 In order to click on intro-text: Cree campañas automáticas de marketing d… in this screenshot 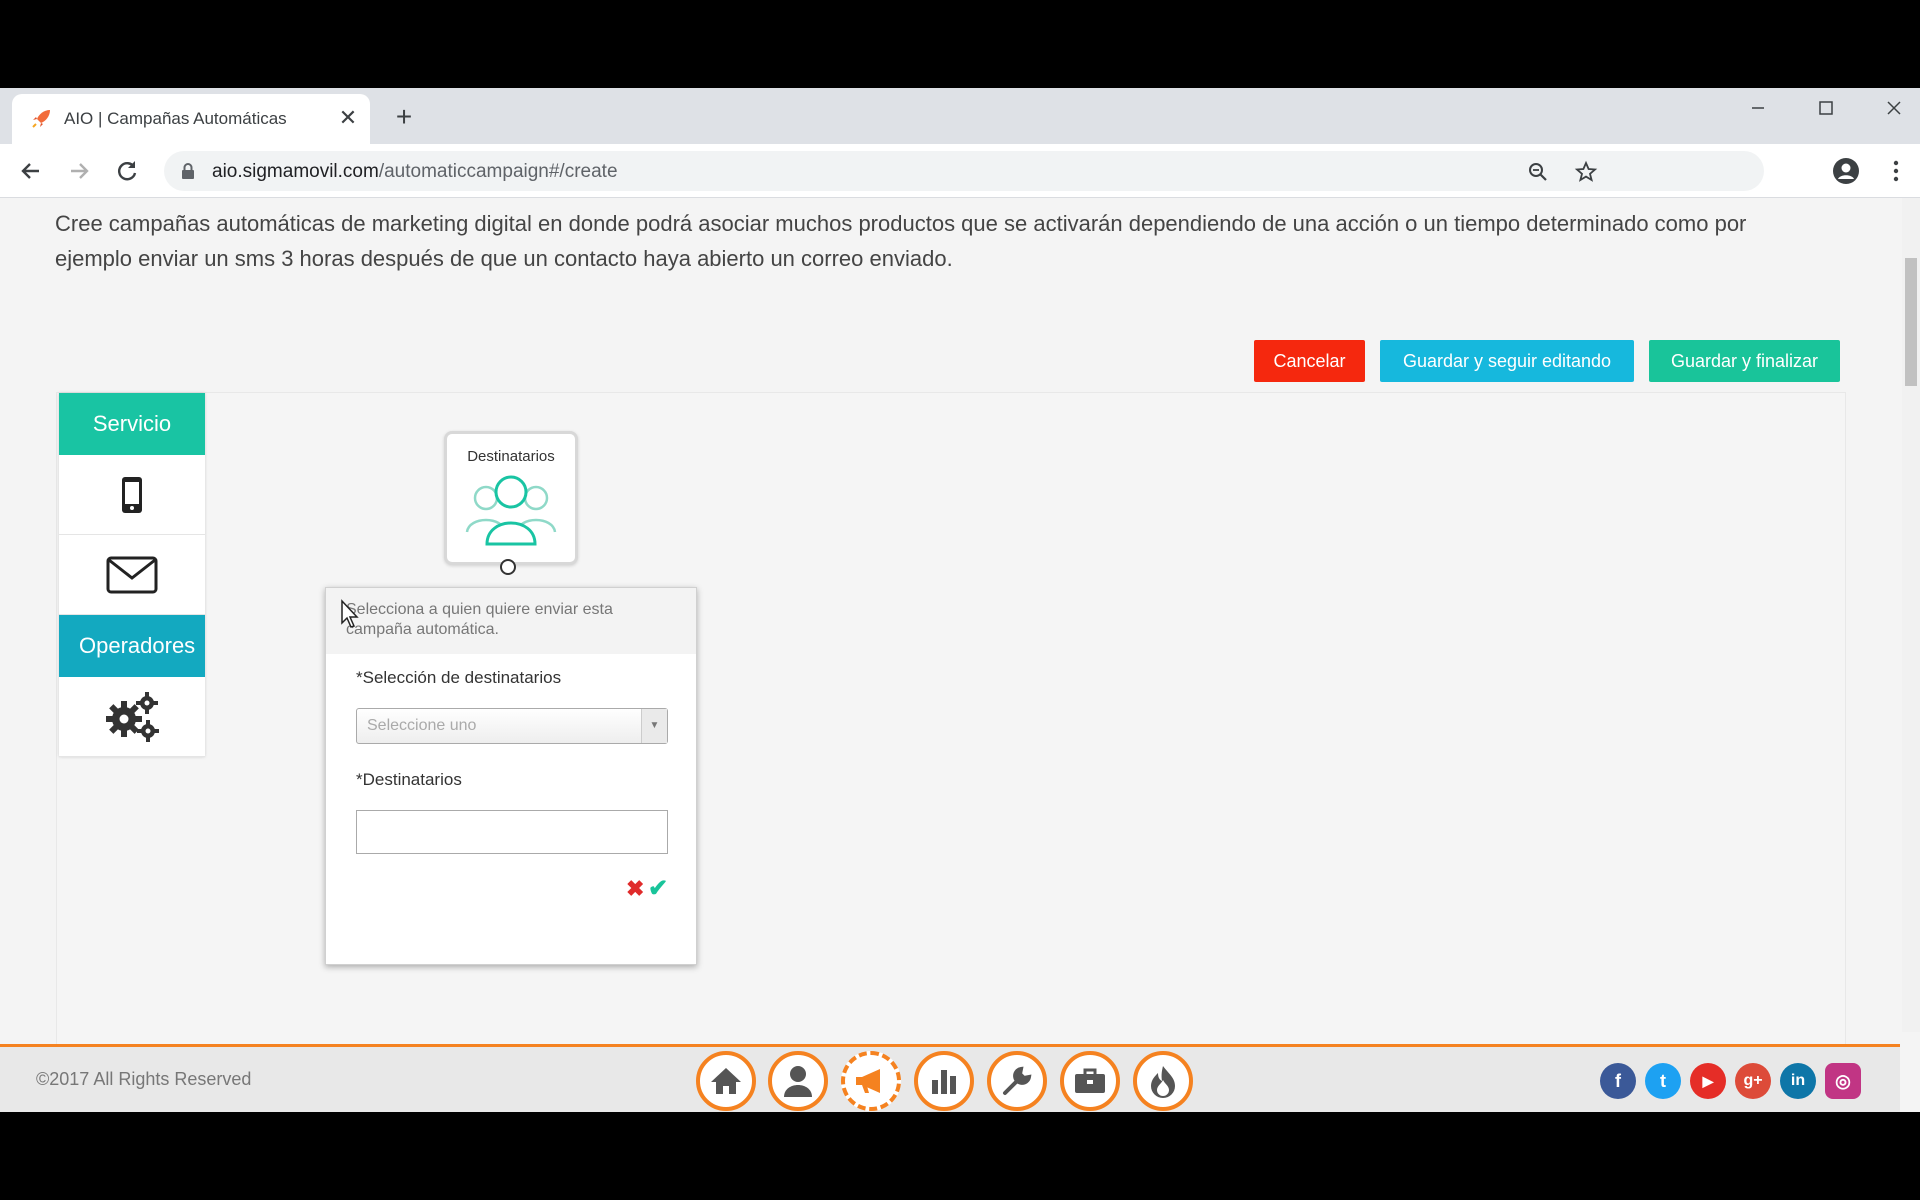, I will do `click(901, 241)`.